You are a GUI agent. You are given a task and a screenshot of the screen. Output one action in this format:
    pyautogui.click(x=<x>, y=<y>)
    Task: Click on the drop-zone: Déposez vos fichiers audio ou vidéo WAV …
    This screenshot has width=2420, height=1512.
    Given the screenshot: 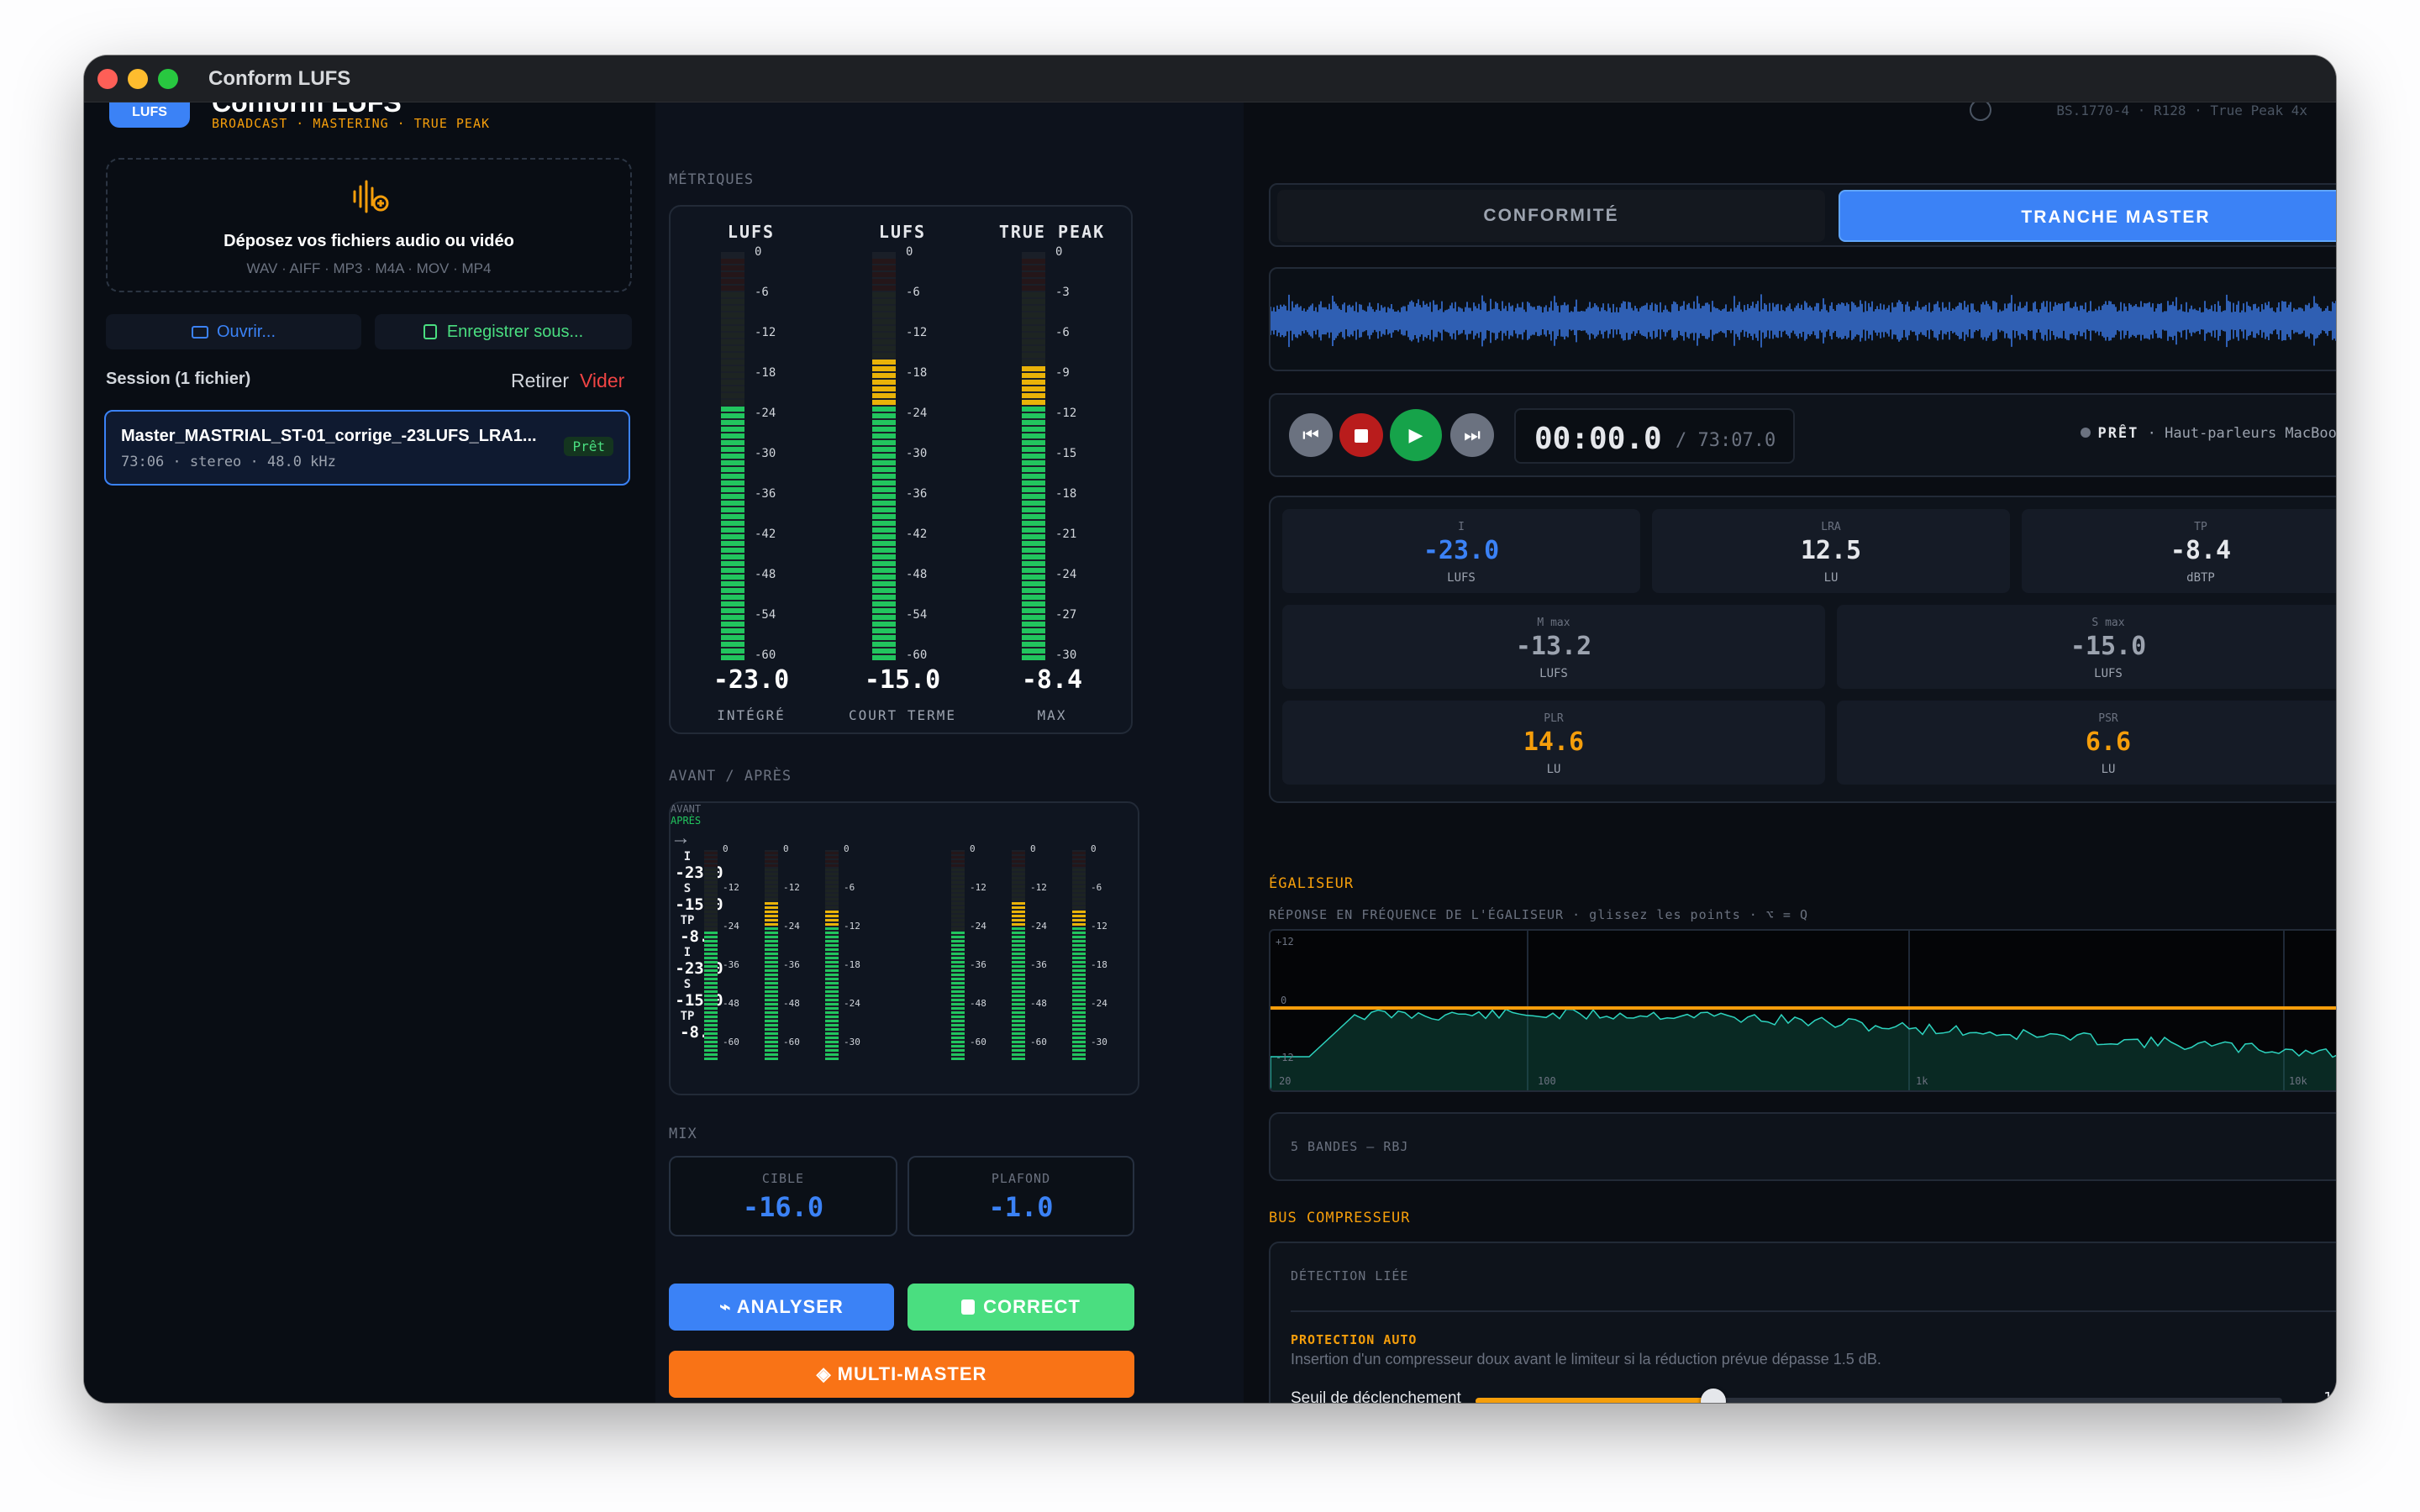 What is the action you would take?
    pyautogui.click(x=369, y=225)
    